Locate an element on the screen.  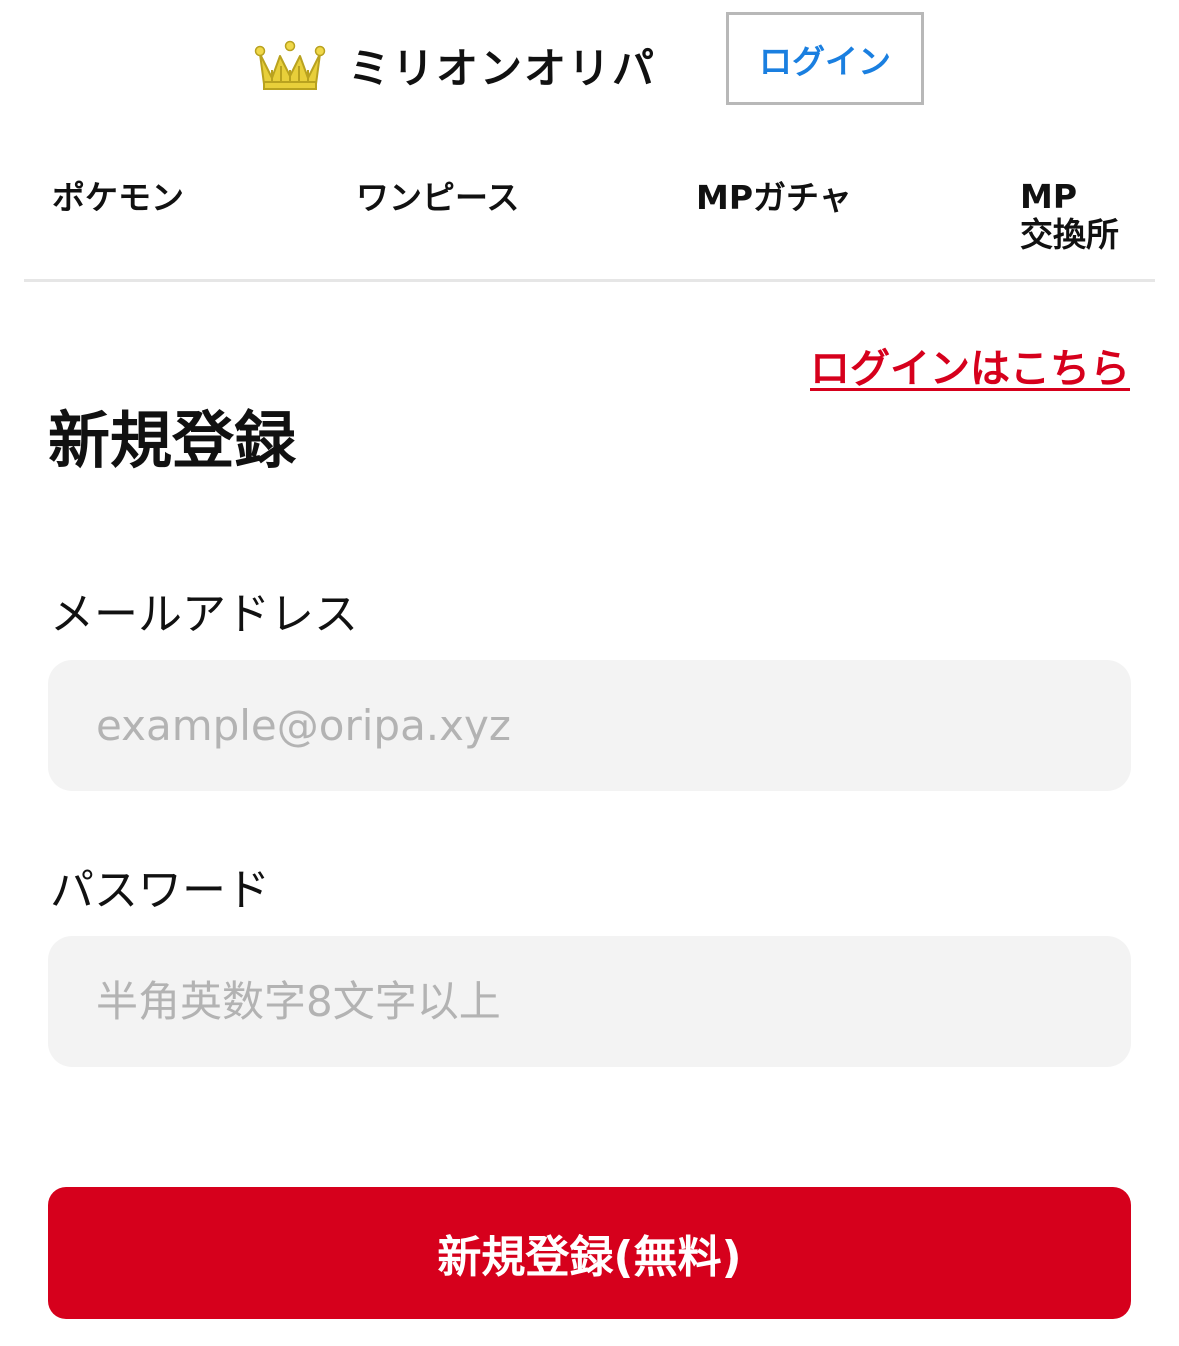
password-field is located at coordinates (589, 1001).